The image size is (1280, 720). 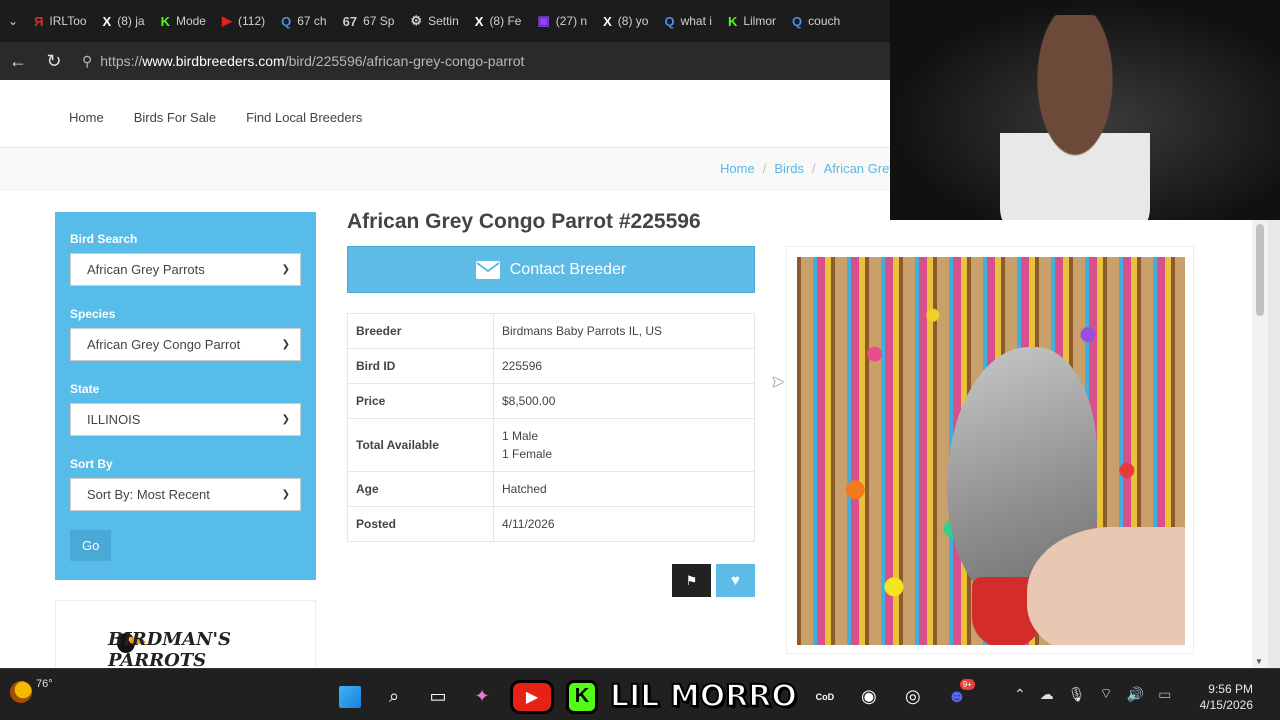 What do you see at coordinates (303, 21) in the screenshot?
I see `browser-tab: Q 67 ch` at bounding box center [303, 21].